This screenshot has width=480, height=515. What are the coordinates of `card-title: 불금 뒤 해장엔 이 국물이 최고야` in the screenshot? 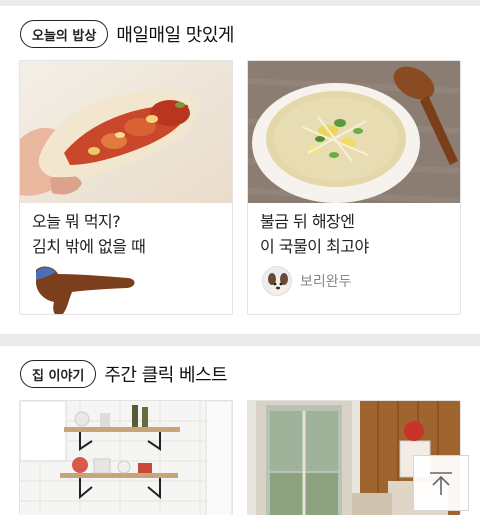 It's located at (355, 234).